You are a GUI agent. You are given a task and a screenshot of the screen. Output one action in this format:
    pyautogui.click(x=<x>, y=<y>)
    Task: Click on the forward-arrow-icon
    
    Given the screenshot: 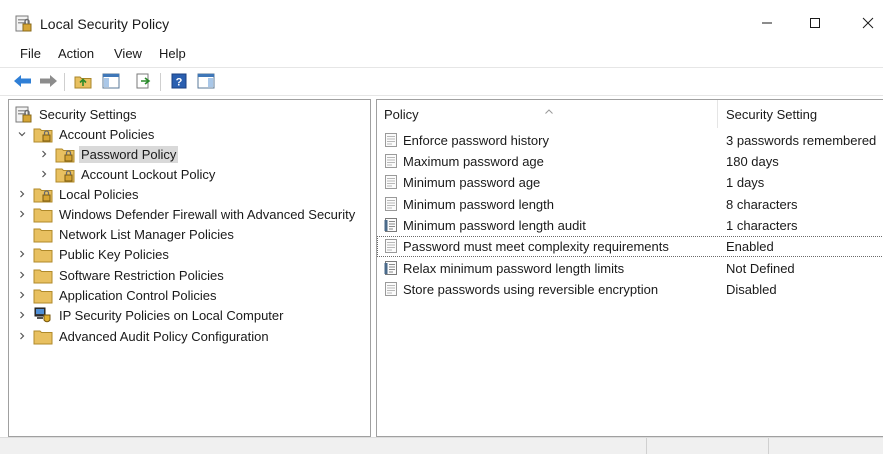 What is the action you would take?
    pyautogui.click(x=48, y=82)
    